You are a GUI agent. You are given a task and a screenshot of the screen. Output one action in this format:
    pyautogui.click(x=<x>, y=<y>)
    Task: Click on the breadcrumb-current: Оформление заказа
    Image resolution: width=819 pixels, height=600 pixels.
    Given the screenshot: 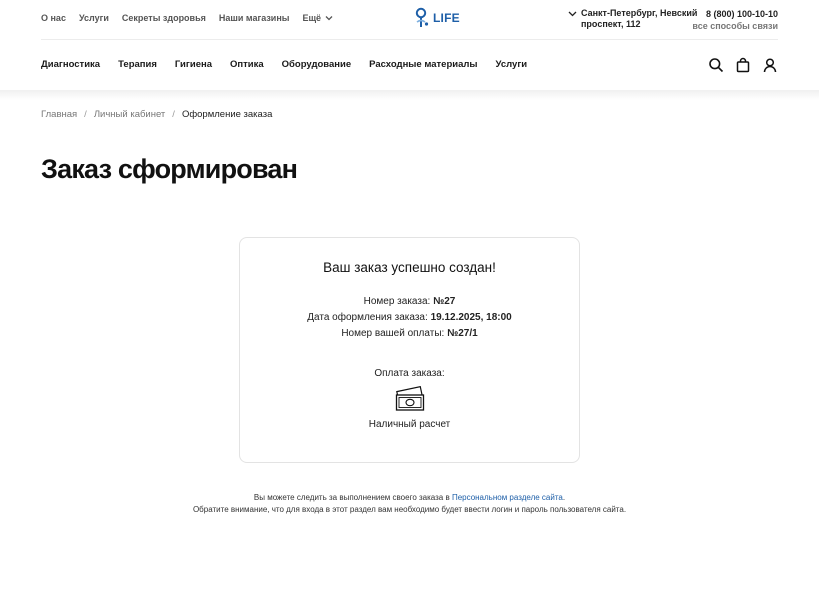 What is the action you would take?
    pyautogui.click(x=227, y=114)
    